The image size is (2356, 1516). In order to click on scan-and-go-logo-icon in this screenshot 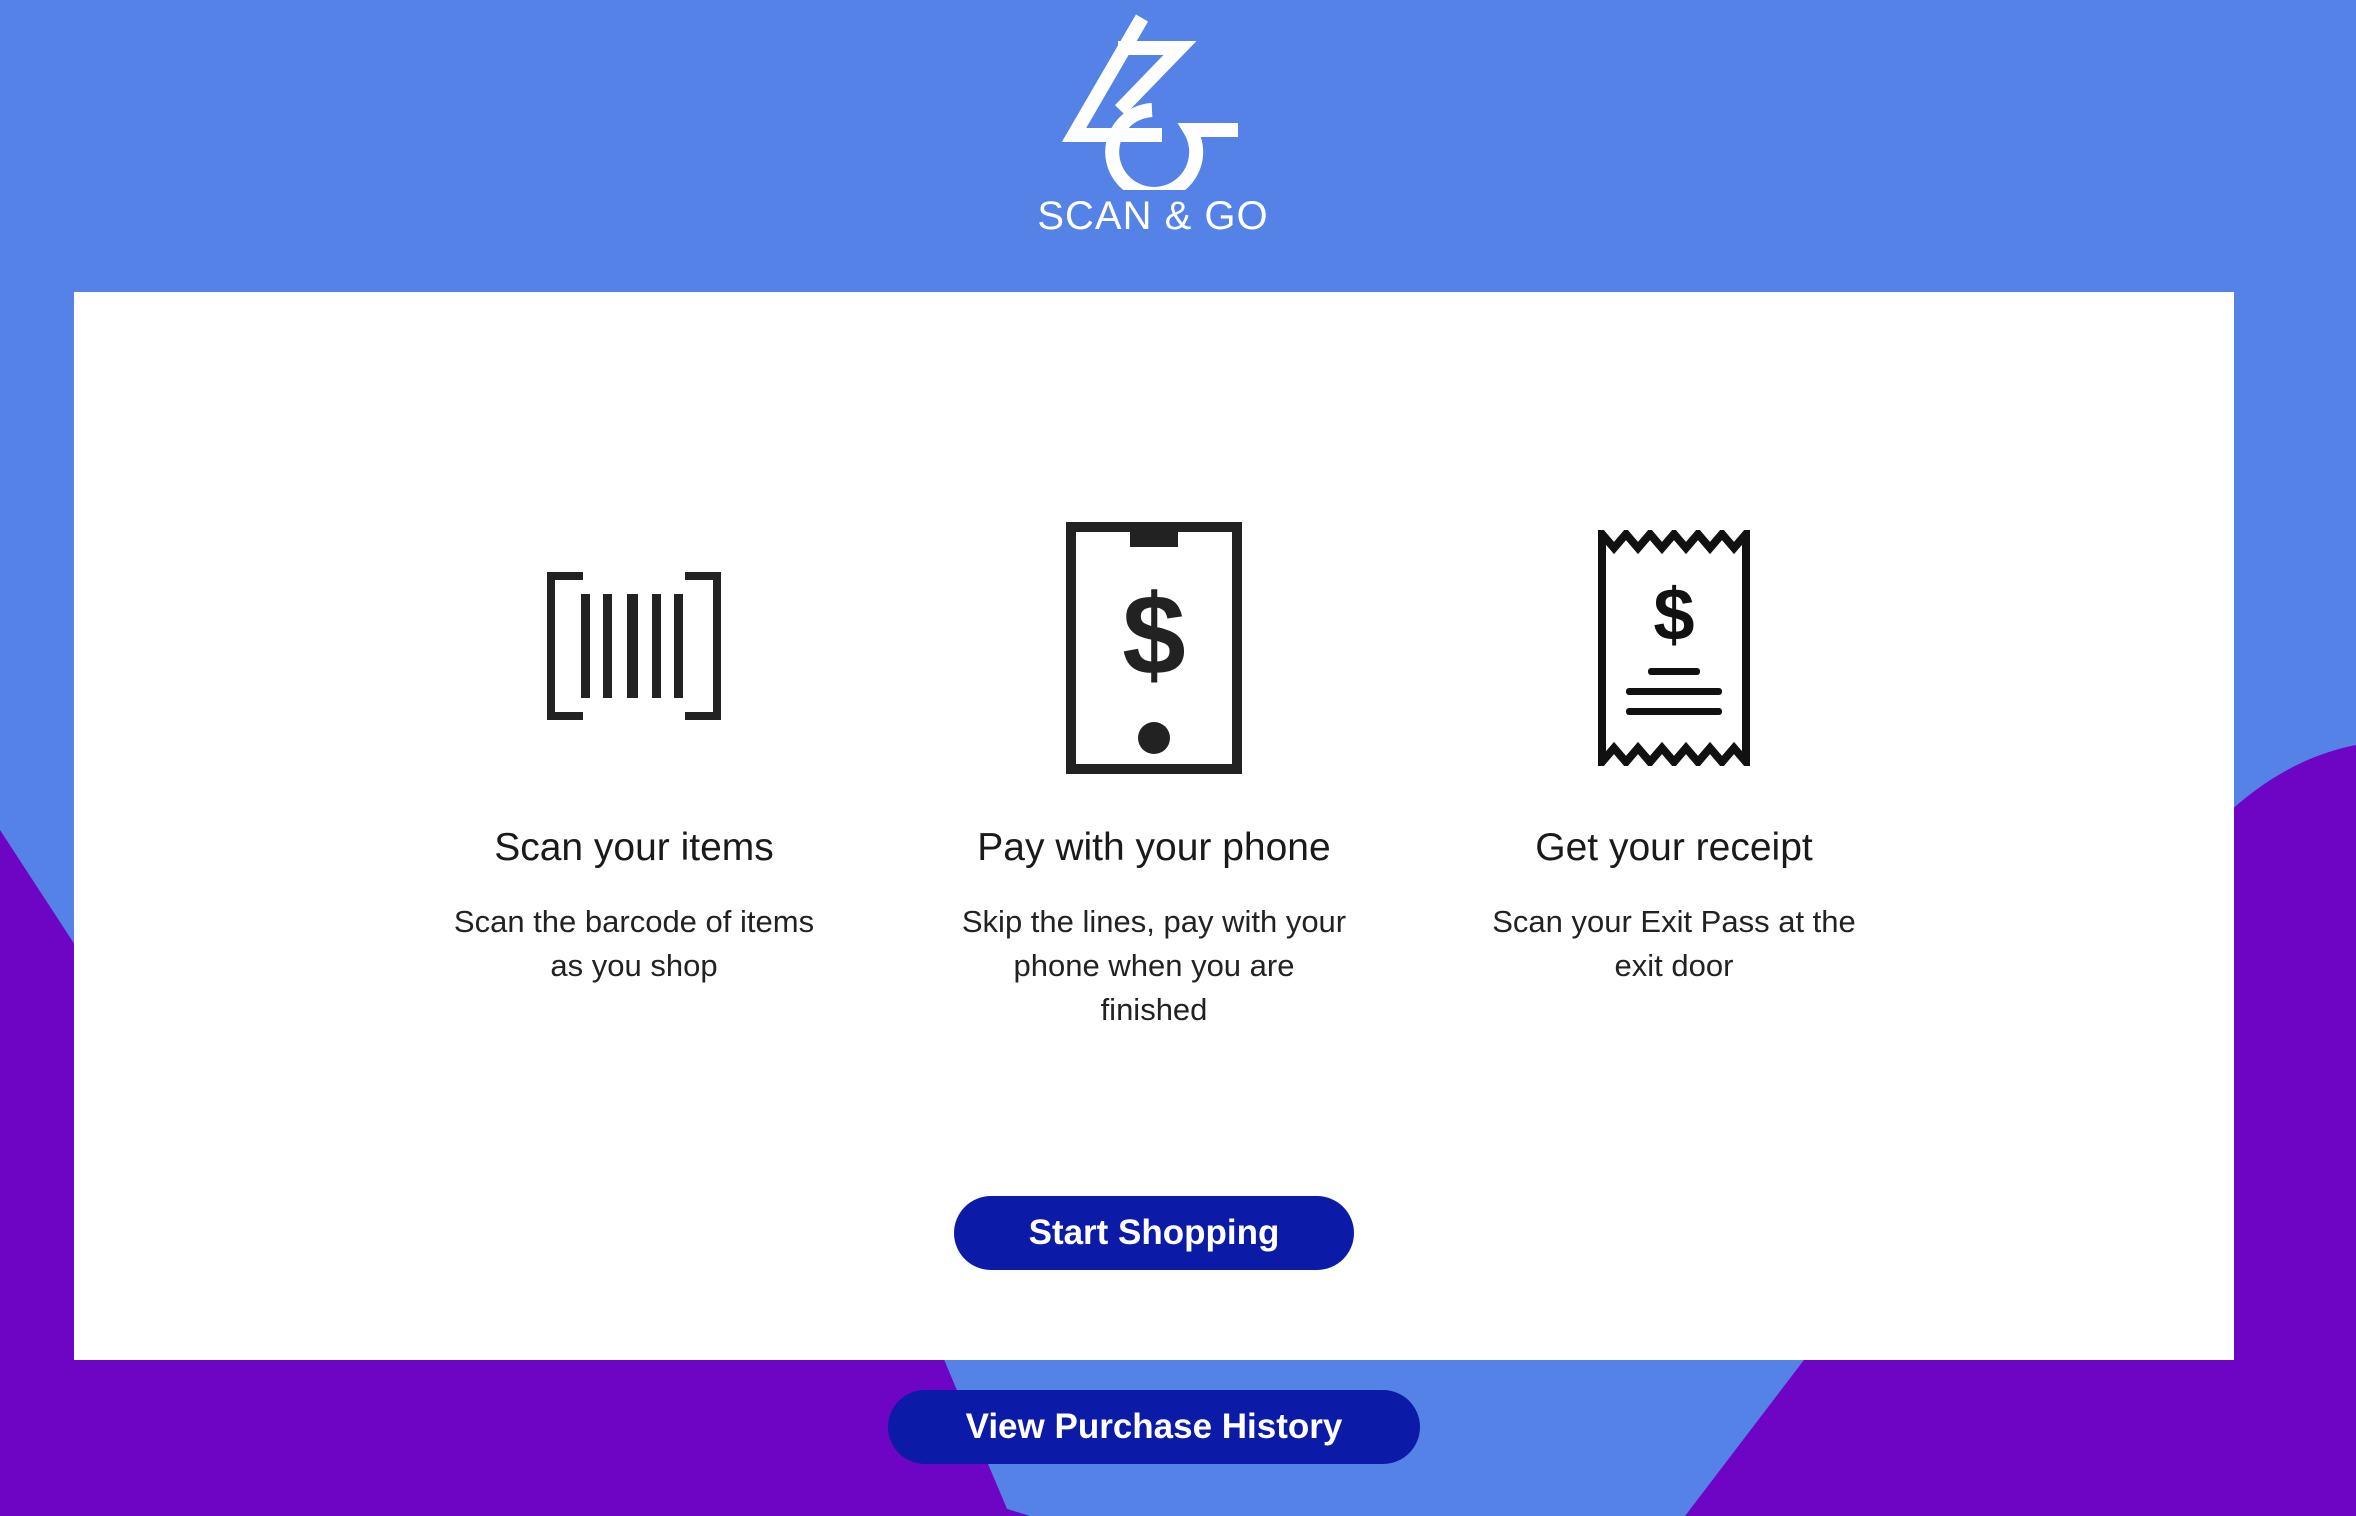, I will do `click(1150, 102)`.